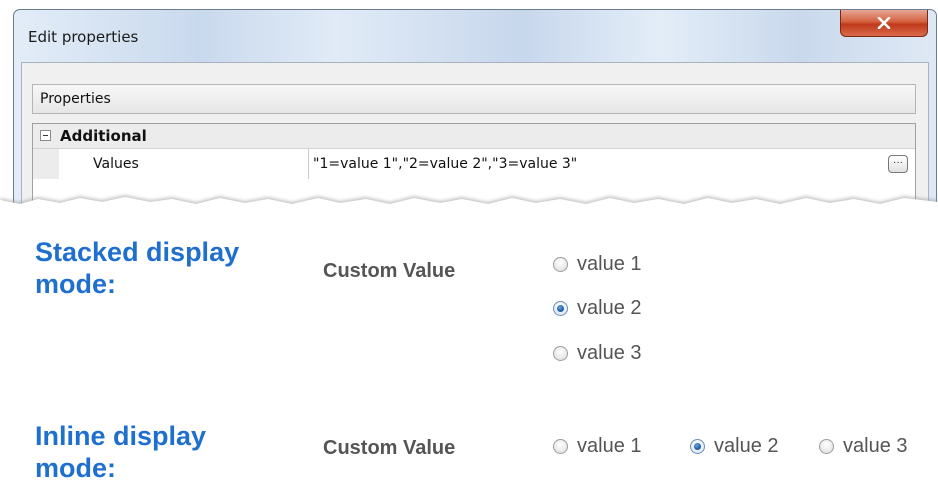 This screenshot has width=938, height=484. What do you see at coordinates (898, 164) in the screenshot?
I see `ellipsis-button: ···` at bounding box center [898, 164].